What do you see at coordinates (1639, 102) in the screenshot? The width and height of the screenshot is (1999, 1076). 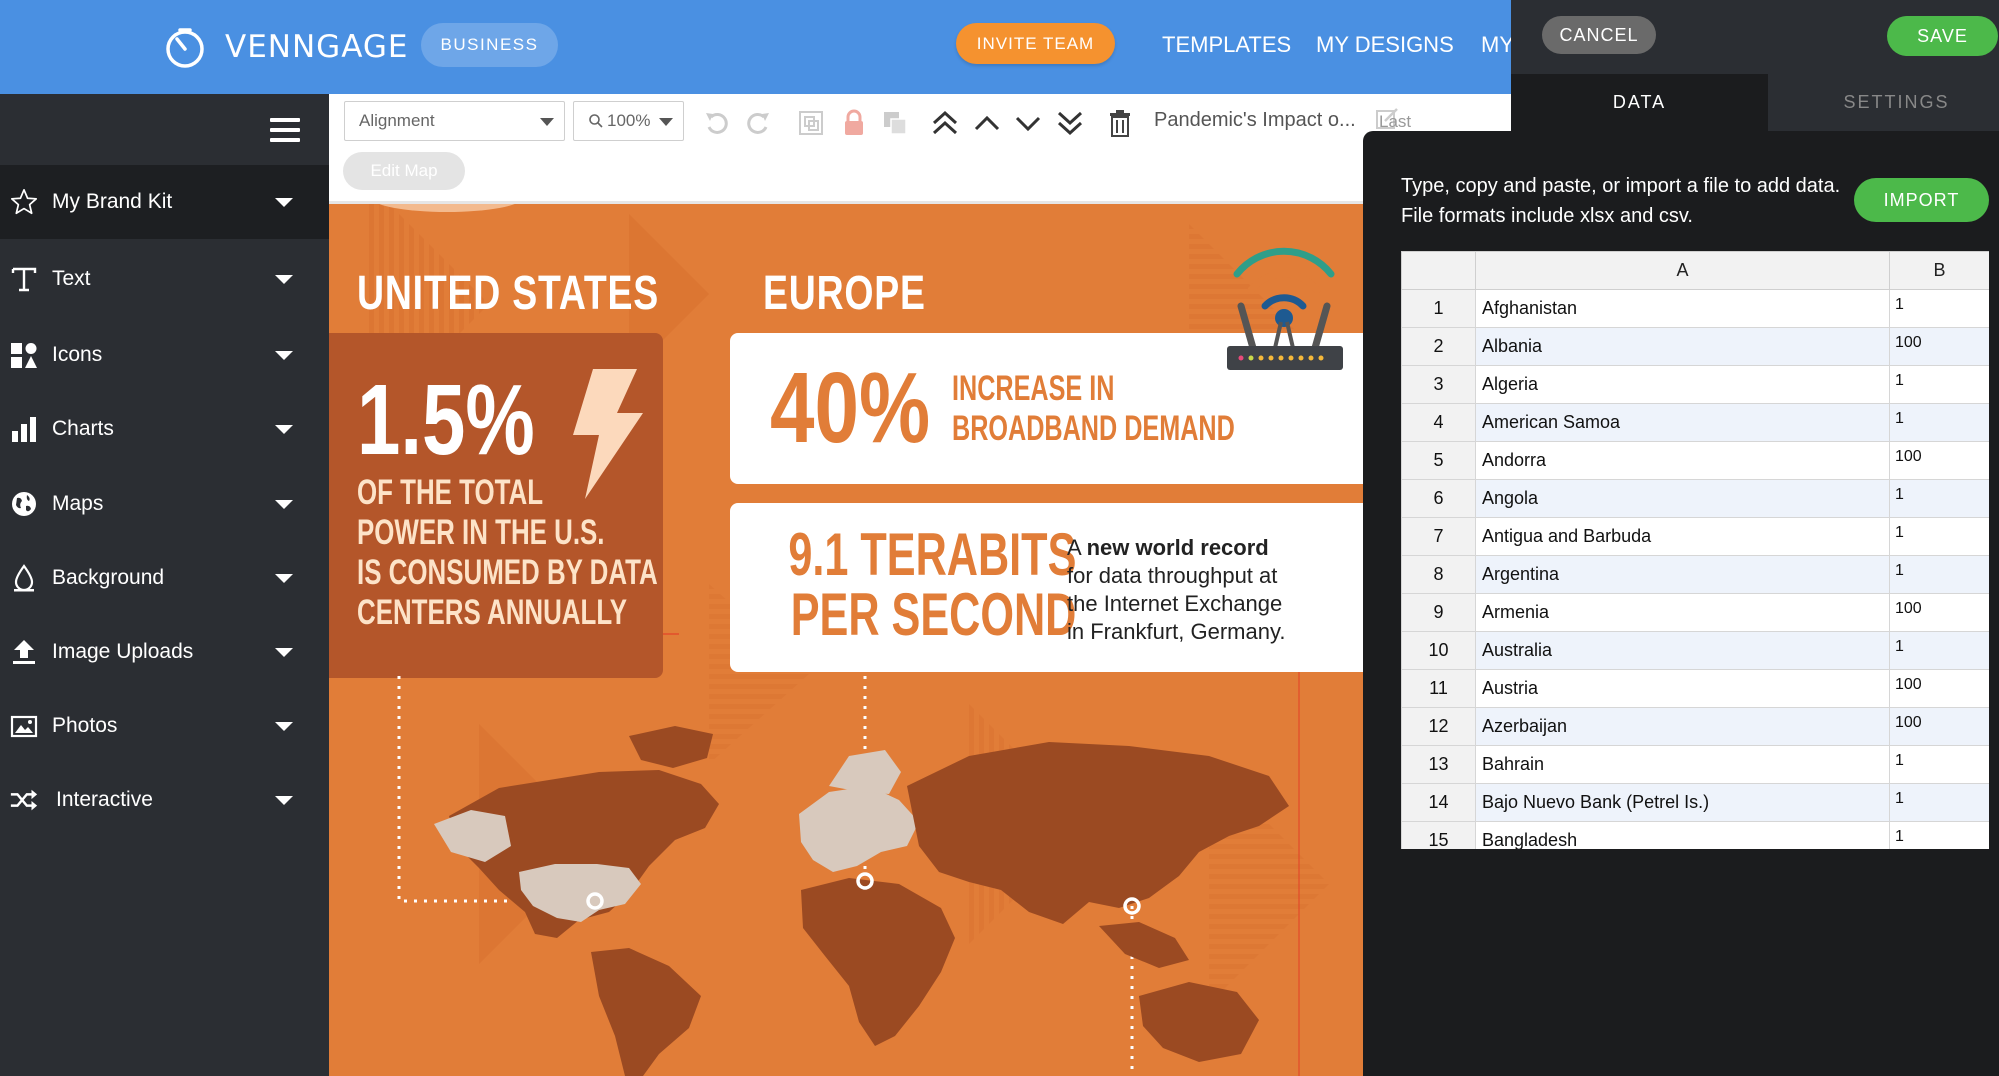 I see `tab-data: DATA` at bounding box center [1639, 102].